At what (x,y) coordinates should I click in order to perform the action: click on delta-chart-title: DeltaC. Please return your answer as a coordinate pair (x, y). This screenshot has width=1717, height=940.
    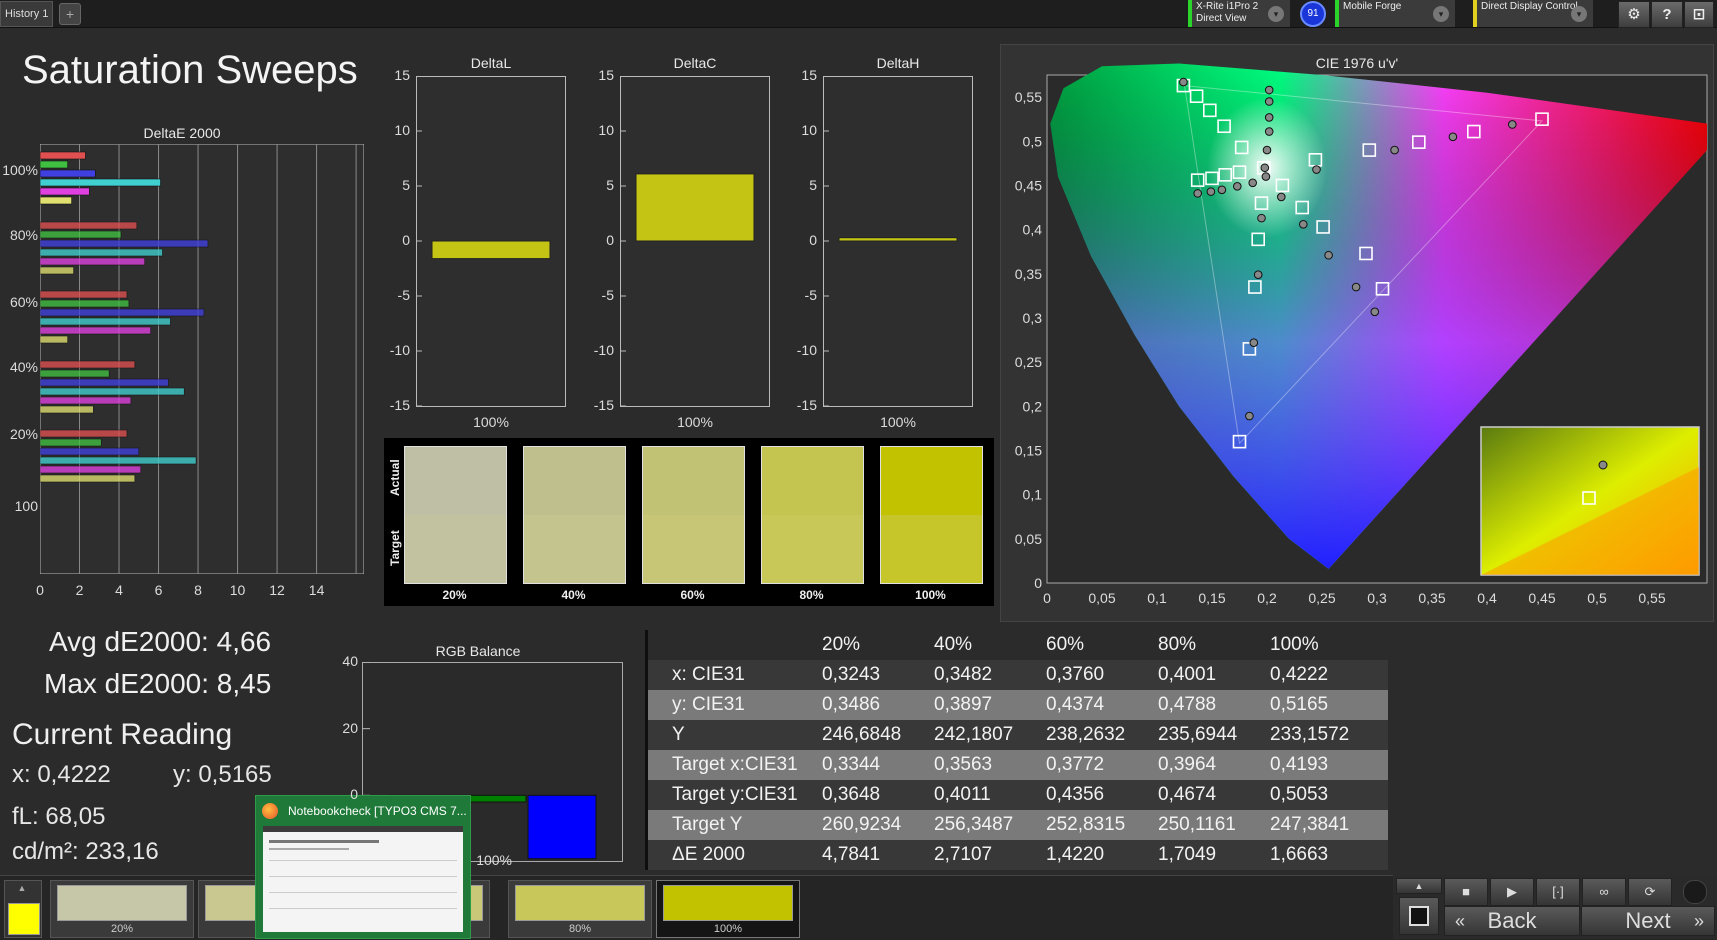
    Looking at the image, I should click on (695, 63).